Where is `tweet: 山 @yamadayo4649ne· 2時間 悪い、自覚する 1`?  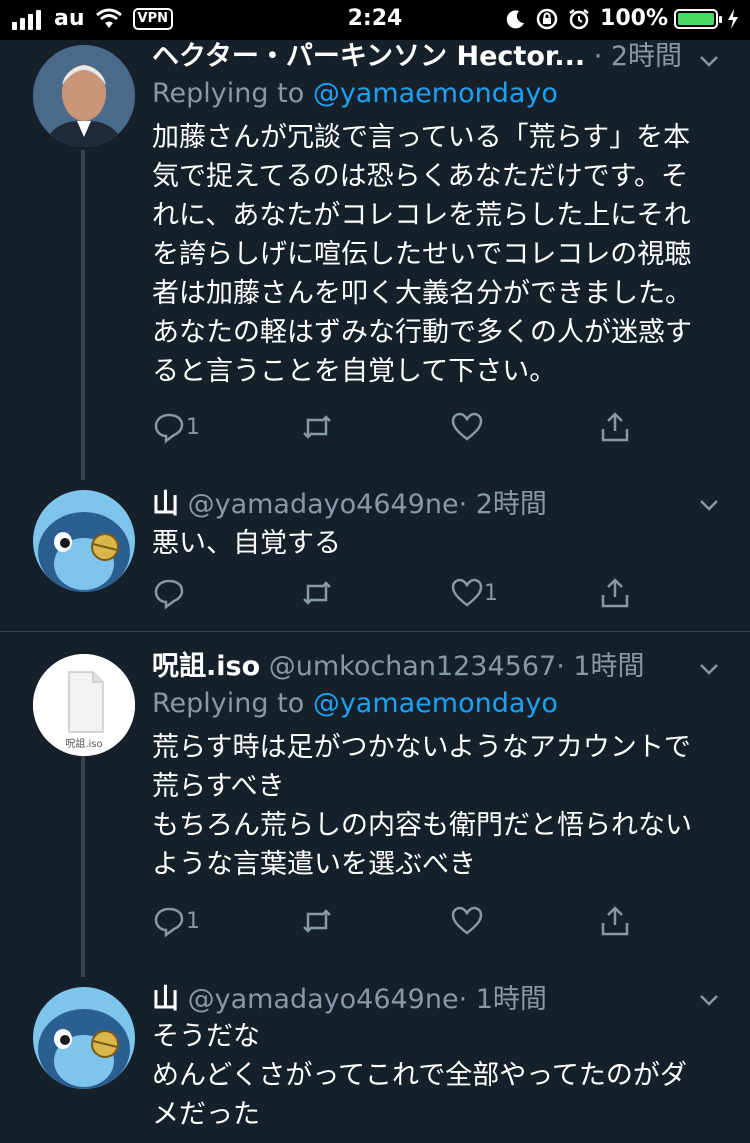 tweet: 山 @yamadayo4649ne· 2時間 悪い、自覚する 1 is located at coordinates (375, 555).